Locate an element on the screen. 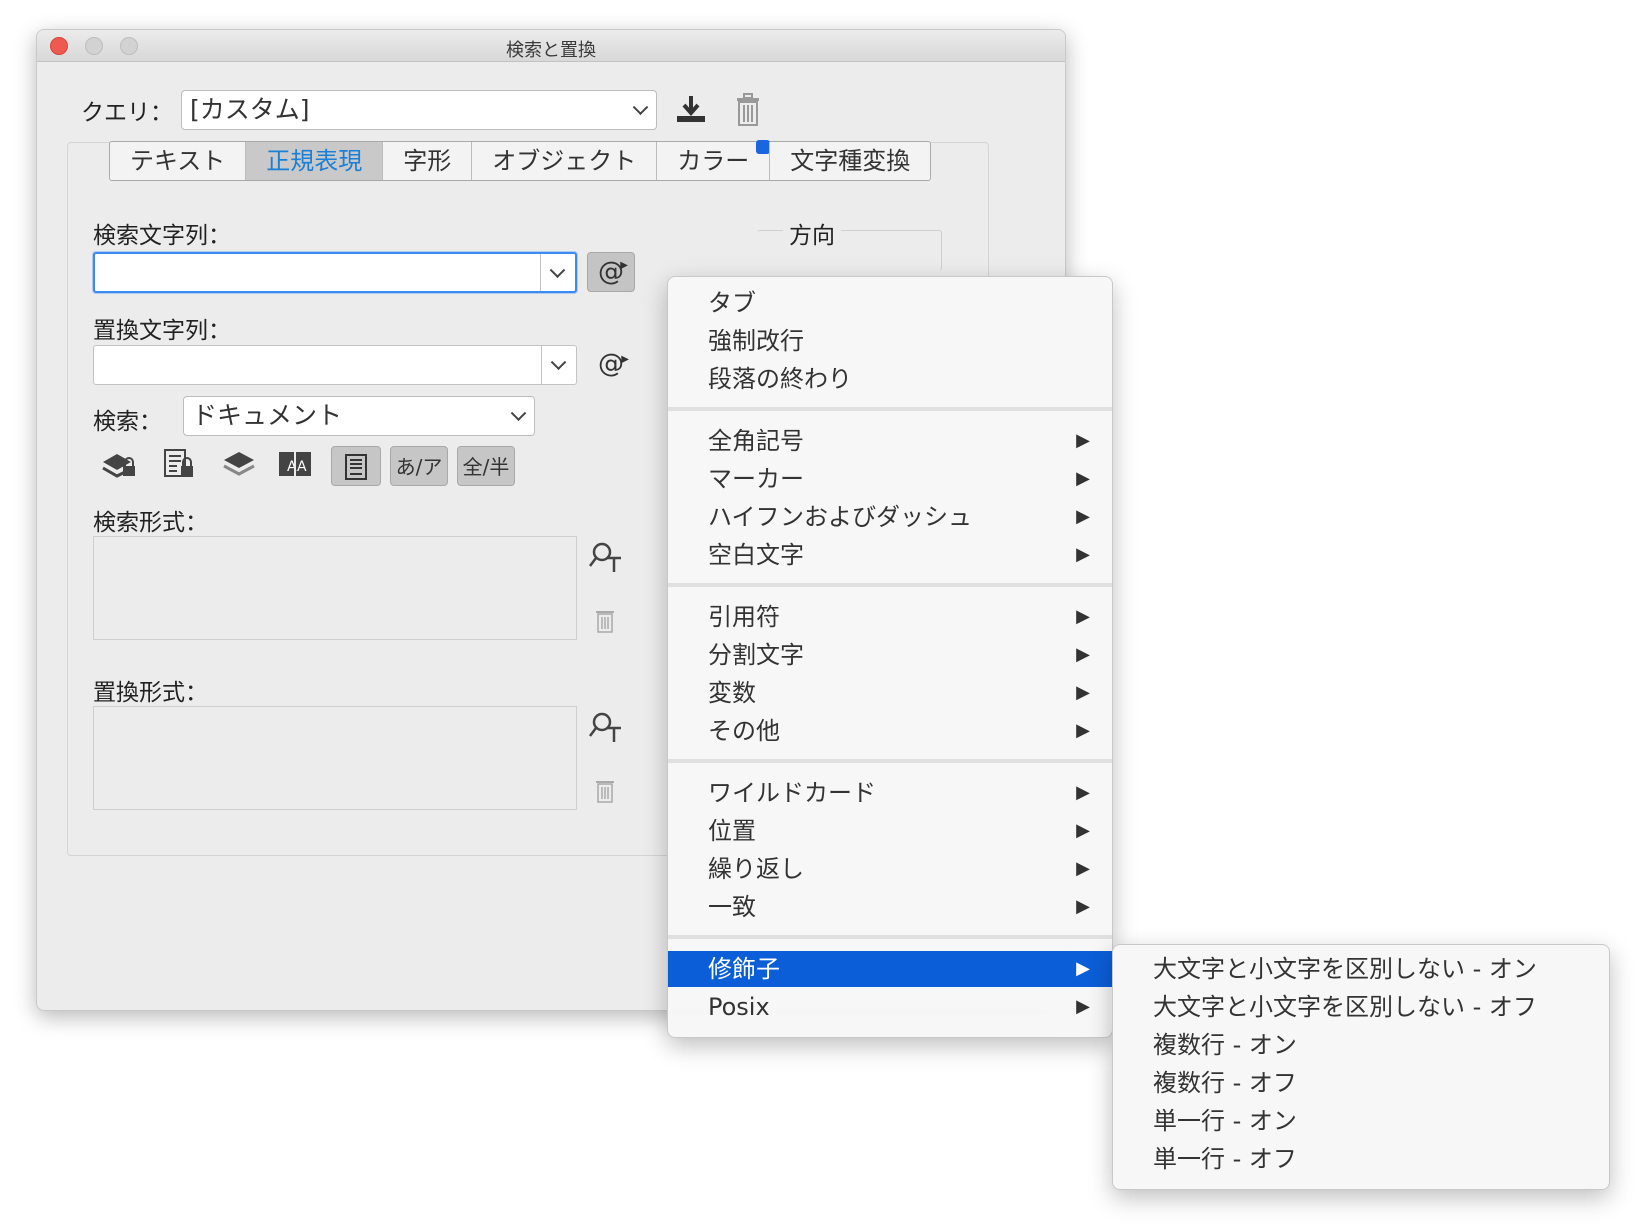 This screenshot has height=1232, width=1644. menu-item-hyphens-dashes: ハイフンおよびダッシュ ▶ is located at coordinates (890, 517).